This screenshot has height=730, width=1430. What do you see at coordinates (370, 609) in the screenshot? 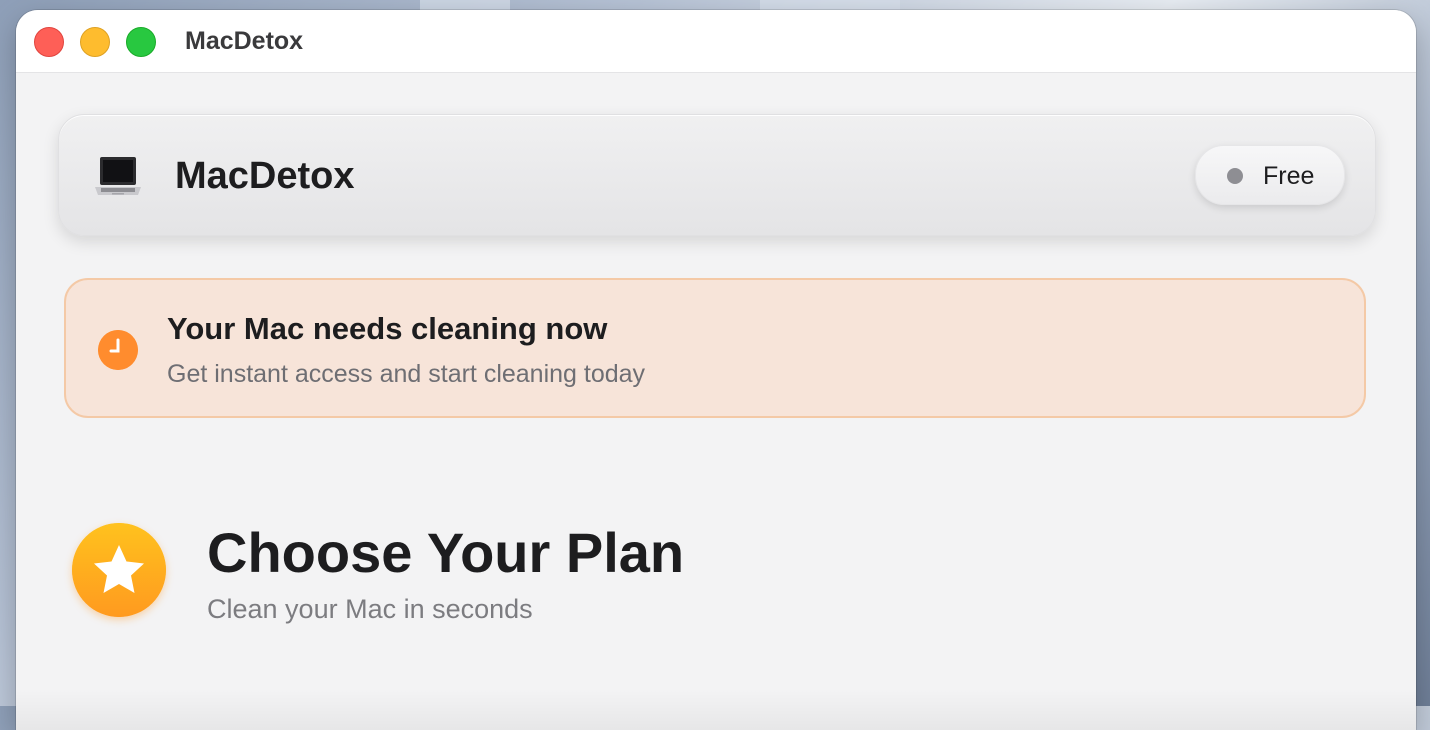
I see `plan-section-subtitle: Clean your Mac in seconds` at bounding box center [370, 609].